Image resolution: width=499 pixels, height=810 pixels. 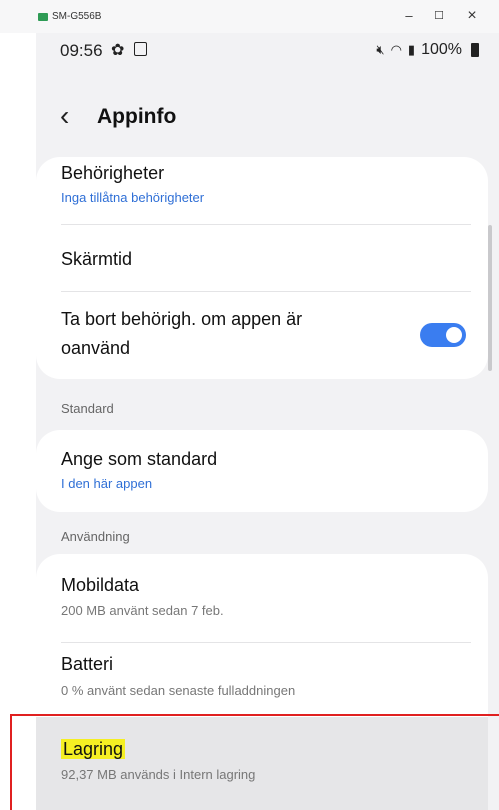 I want to click on permissions-subtitle: Inga tillåtna behörigheter, so click(x=133, y=197).